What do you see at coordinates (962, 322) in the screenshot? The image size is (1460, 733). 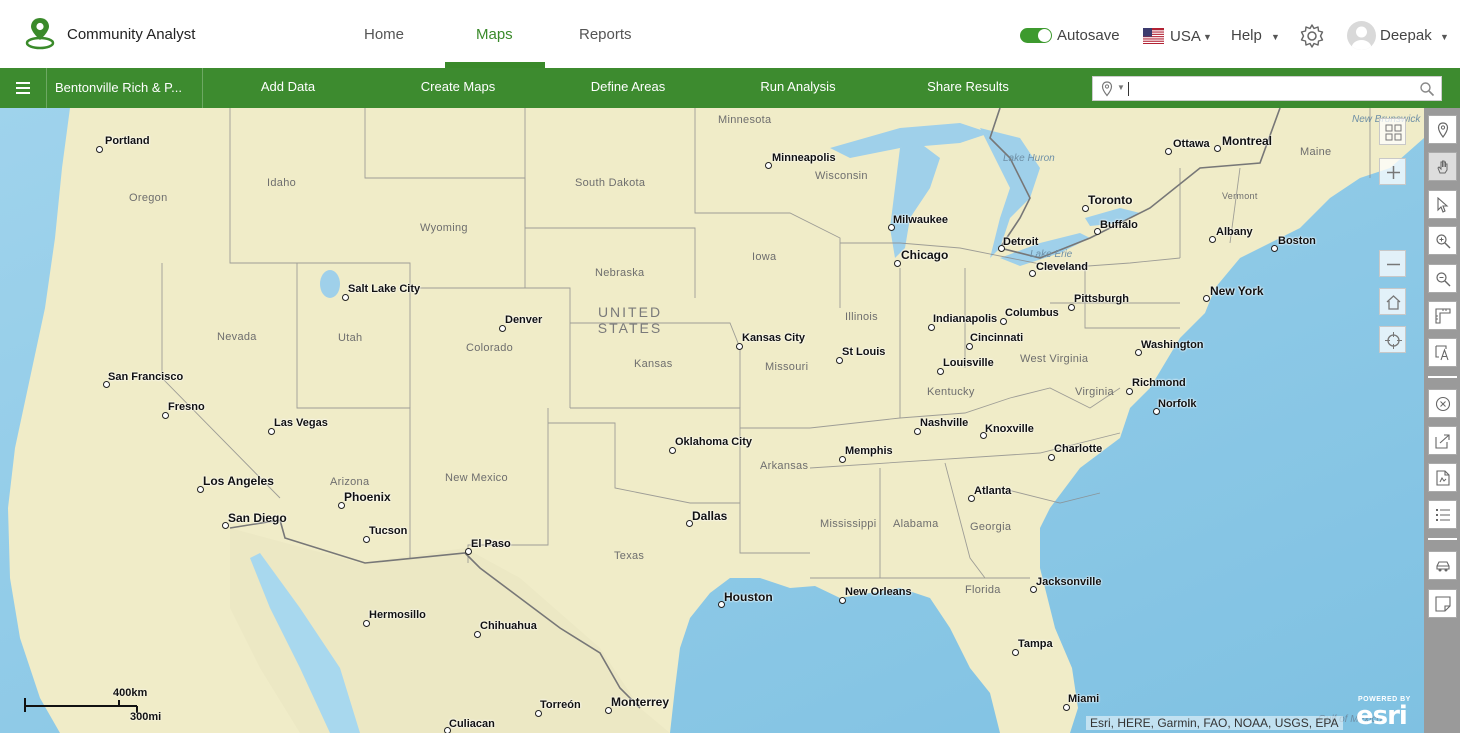 I see `city-indianapolis: Indianapolis` at bounding box center [962, 322].